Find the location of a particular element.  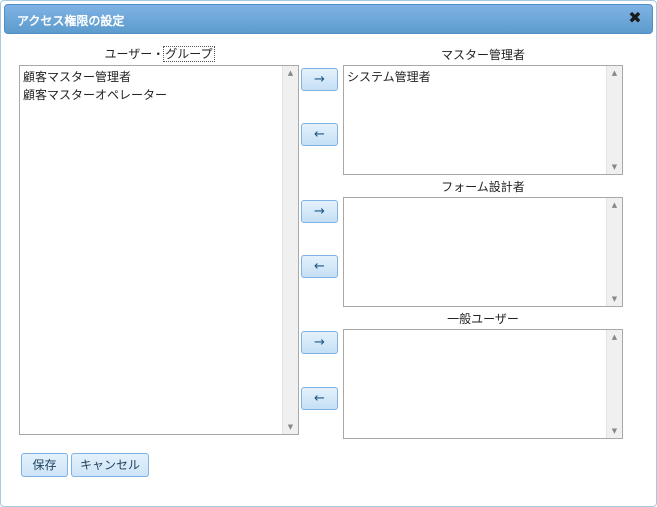

dialog-titlebar: アクセス権限の設定 ✖ is located at coordinates (328, 19).